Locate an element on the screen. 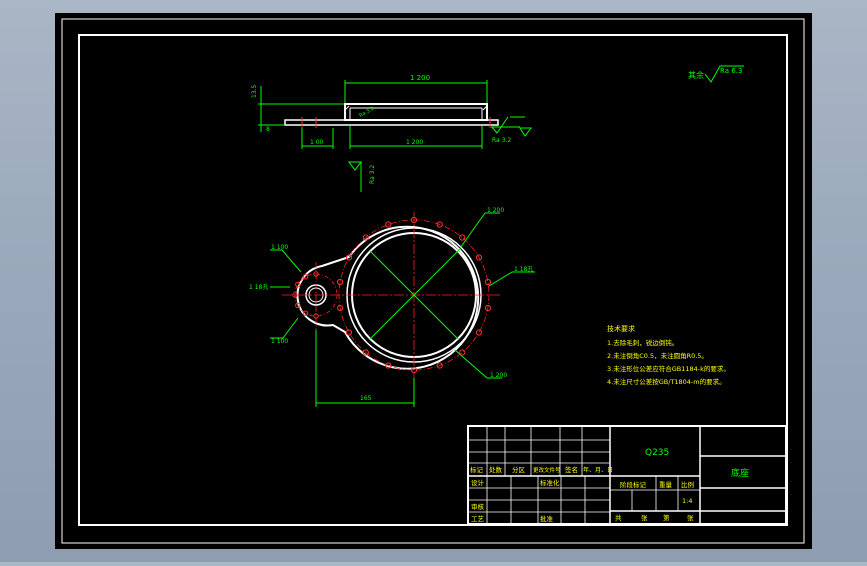  roughness-general-value: Ra 6.3 is located at coordinates (731, 71).